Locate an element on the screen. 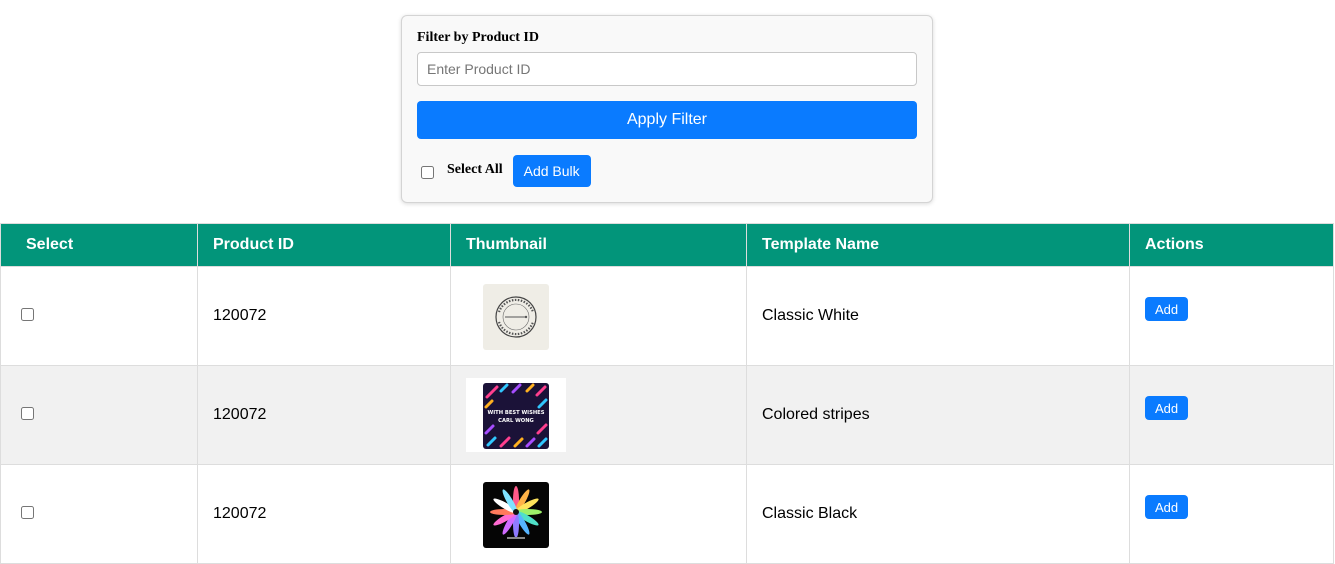 This screenshot has width=1335, height=564. template-name-cell: Colored stripes is located at coordinates (938, 415).